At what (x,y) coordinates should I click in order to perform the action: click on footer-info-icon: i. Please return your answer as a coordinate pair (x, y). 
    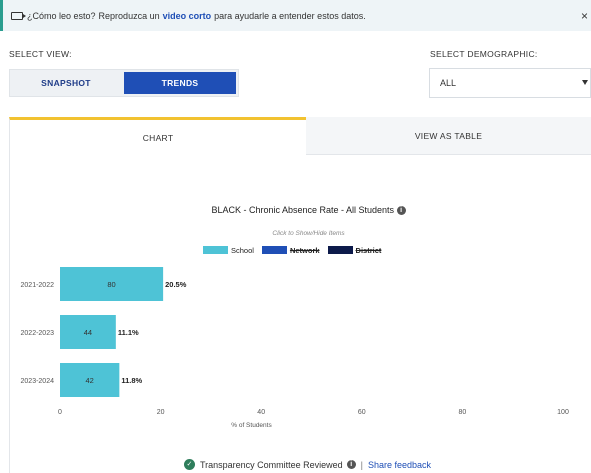
    Looking at the image, I should click on (351, 464).